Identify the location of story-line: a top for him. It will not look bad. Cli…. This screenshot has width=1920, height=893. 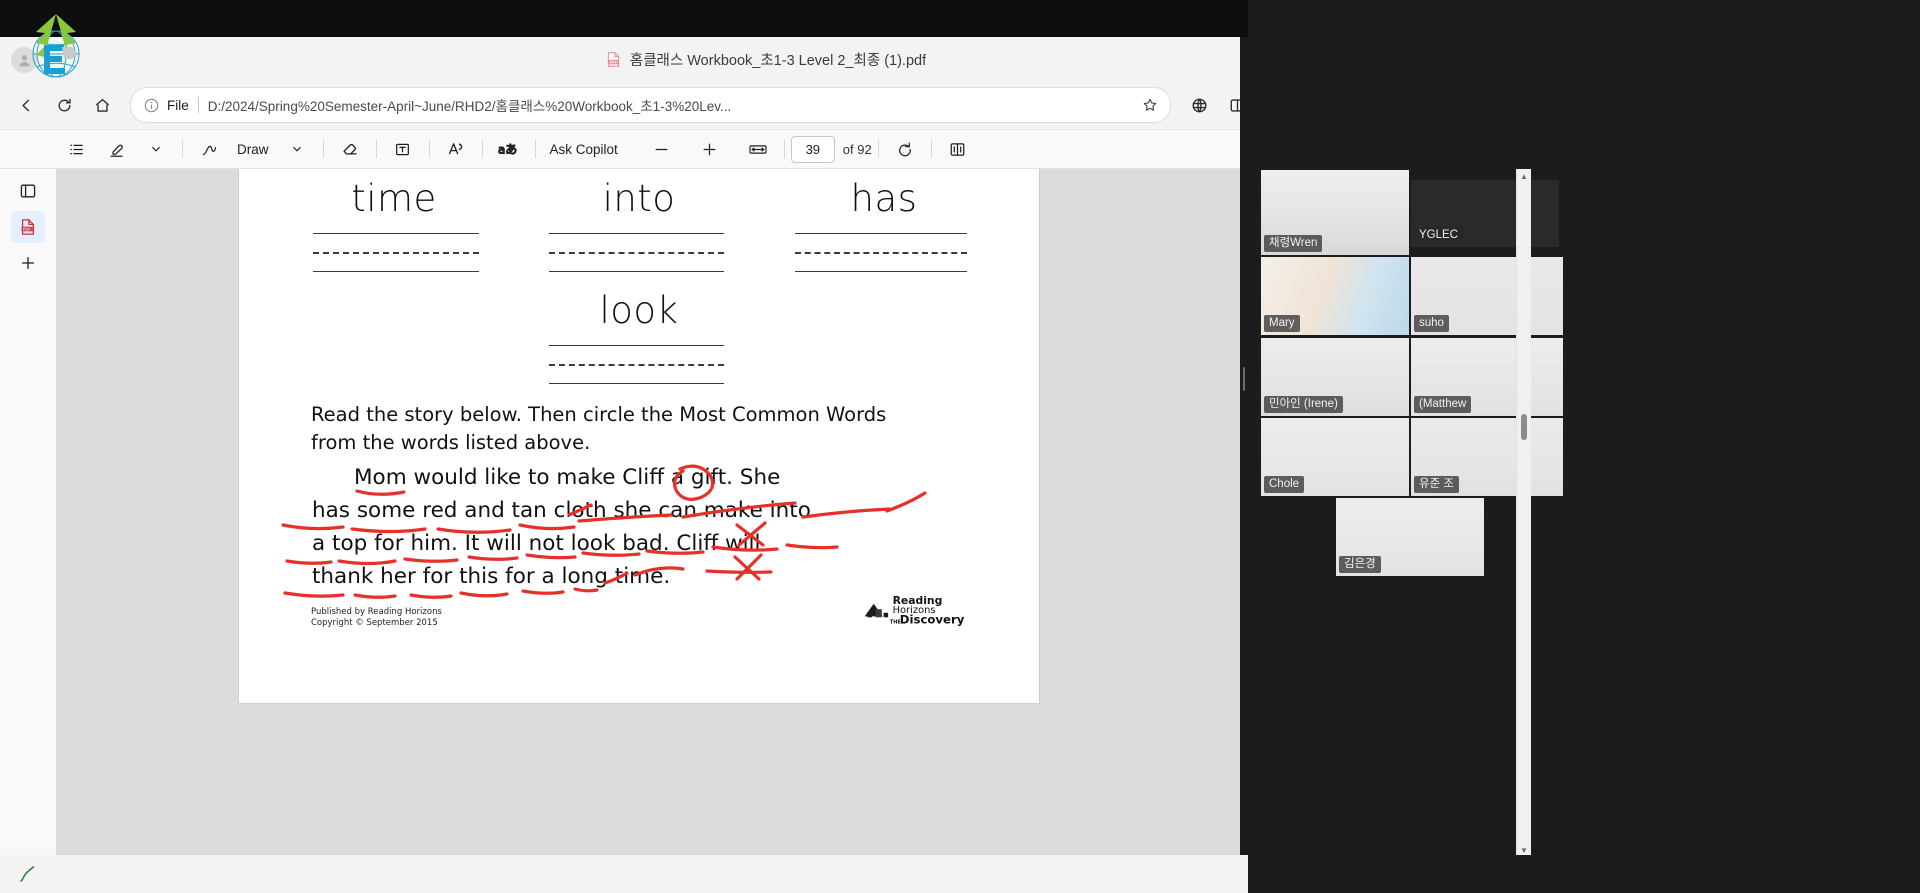
(536, 543).